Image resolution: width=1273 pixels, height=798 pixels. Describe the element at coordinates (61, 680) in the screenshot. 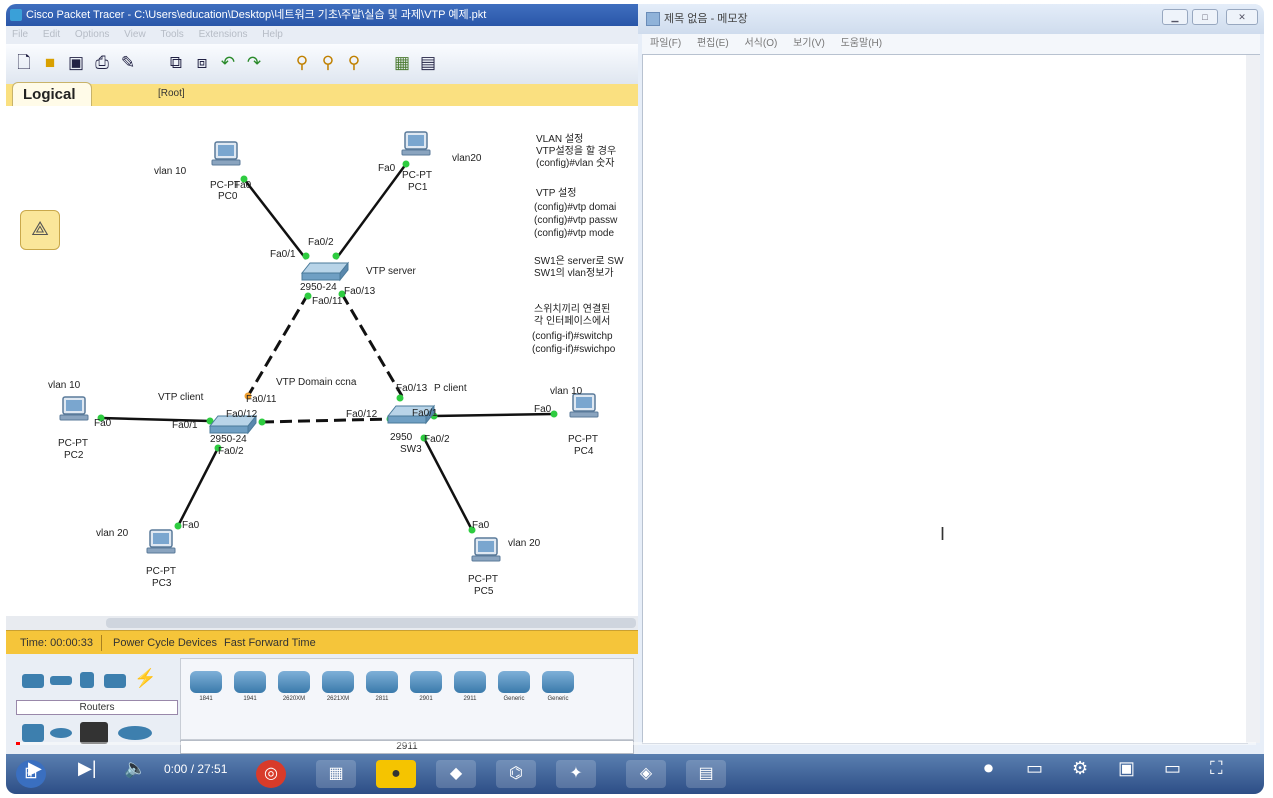

I see `switches-category-icon` at that location.